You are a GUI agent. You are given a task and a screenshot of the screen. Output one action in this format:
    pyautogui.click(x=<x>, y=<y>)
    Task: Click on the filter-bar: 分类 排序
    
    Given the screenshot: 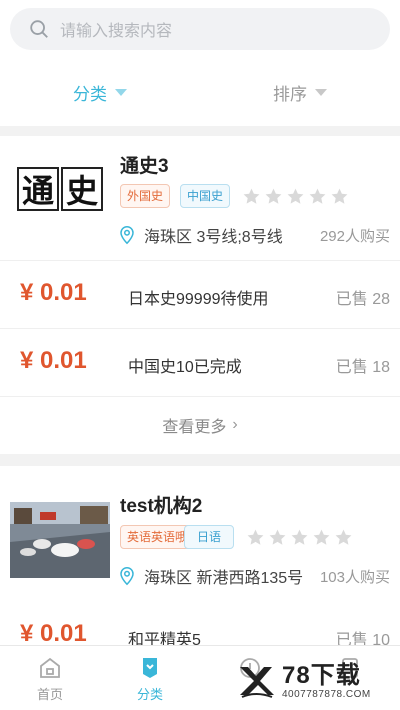 What is the action you would take?
    pyautogui.click(x=200, y=92)
    